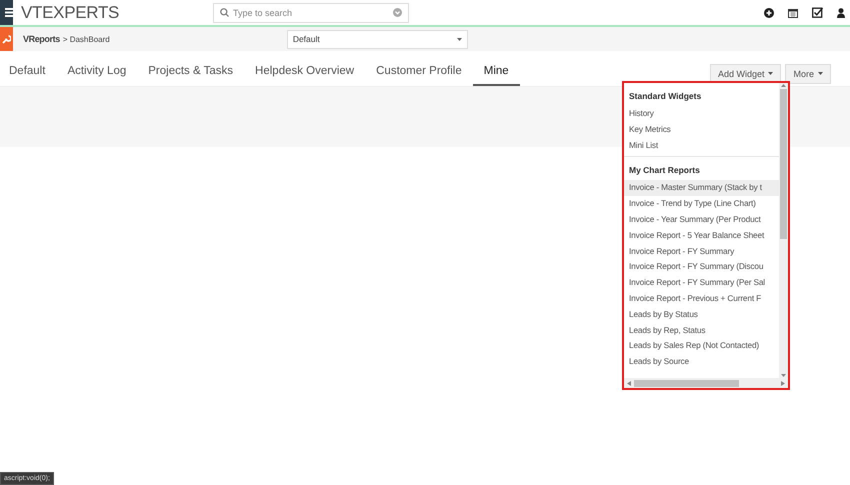  Describe the element at coordinates (190, 75) in the screenshot. I see `dashboard-tab: Projects & Tasks` at that location.